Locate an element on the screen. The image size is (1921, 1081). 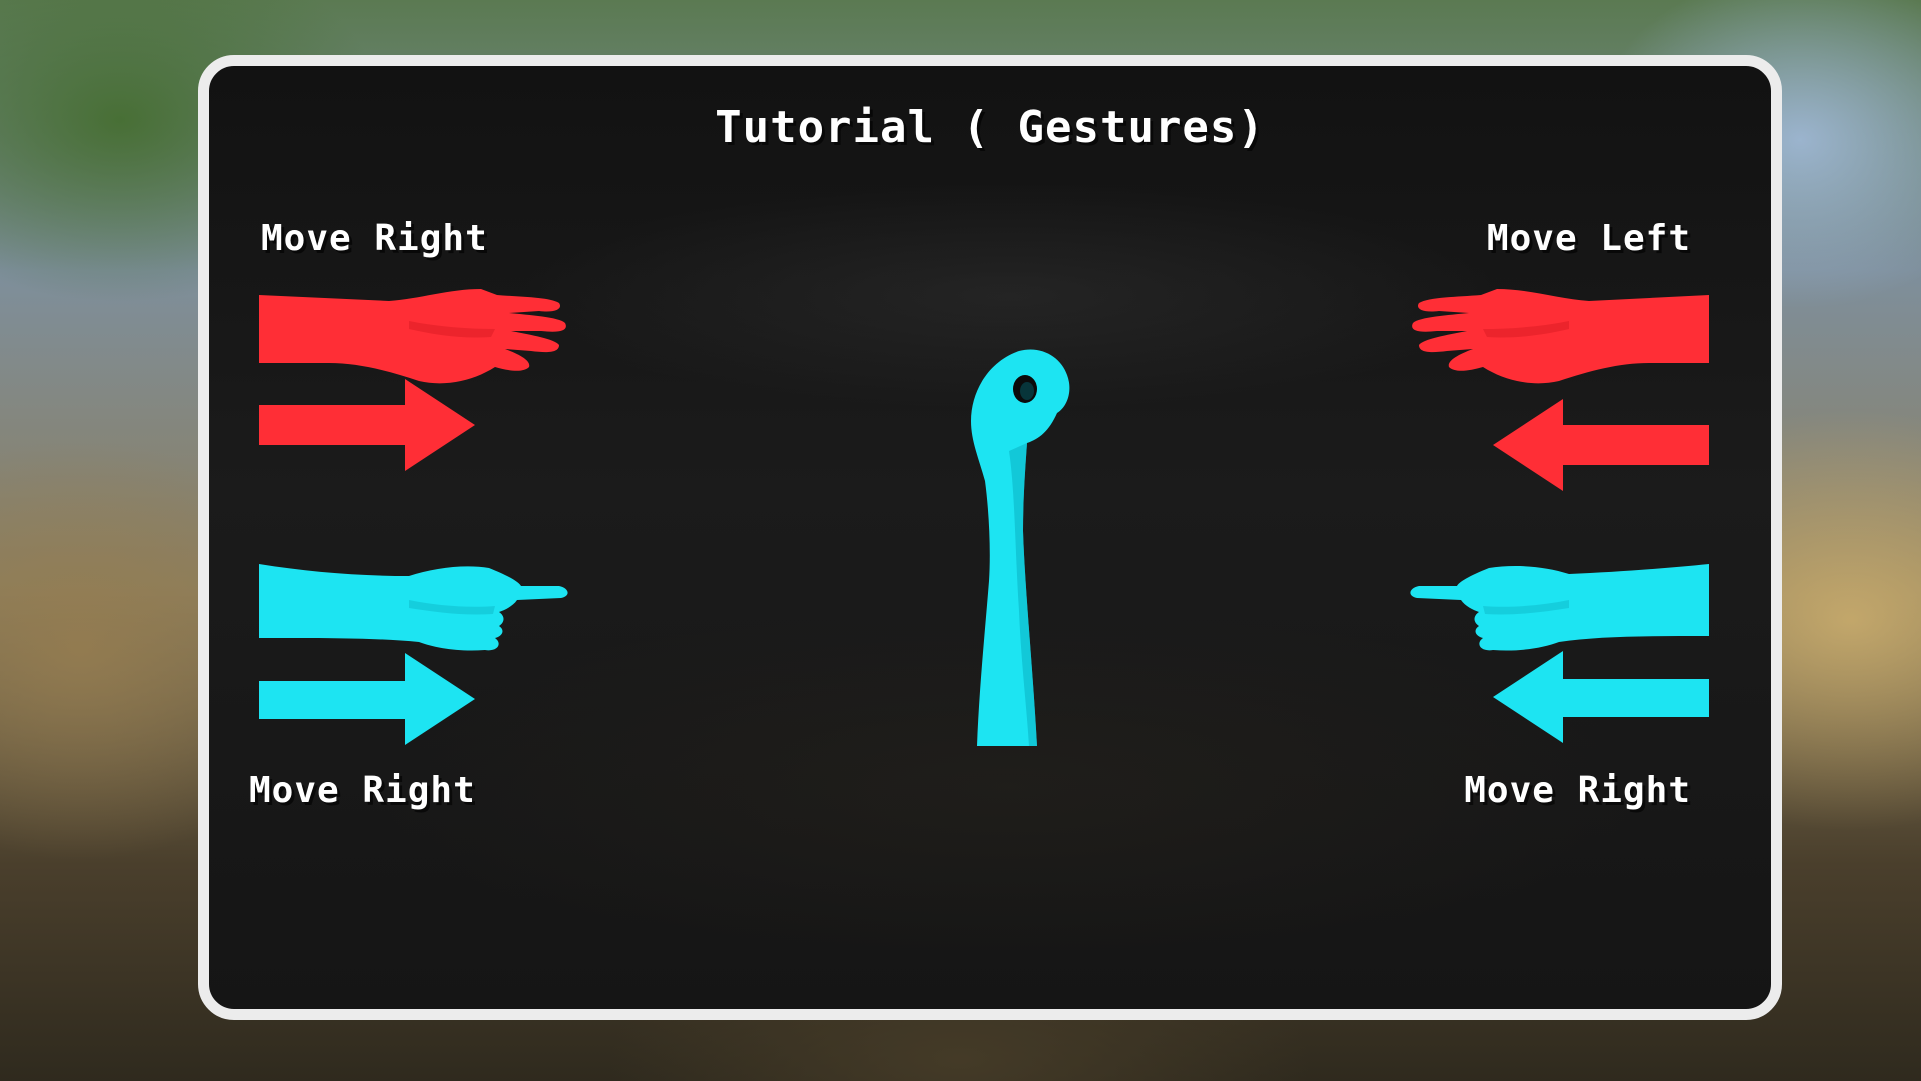
gesture-label-top-left: Move Right is located at coordinates (374, 238).